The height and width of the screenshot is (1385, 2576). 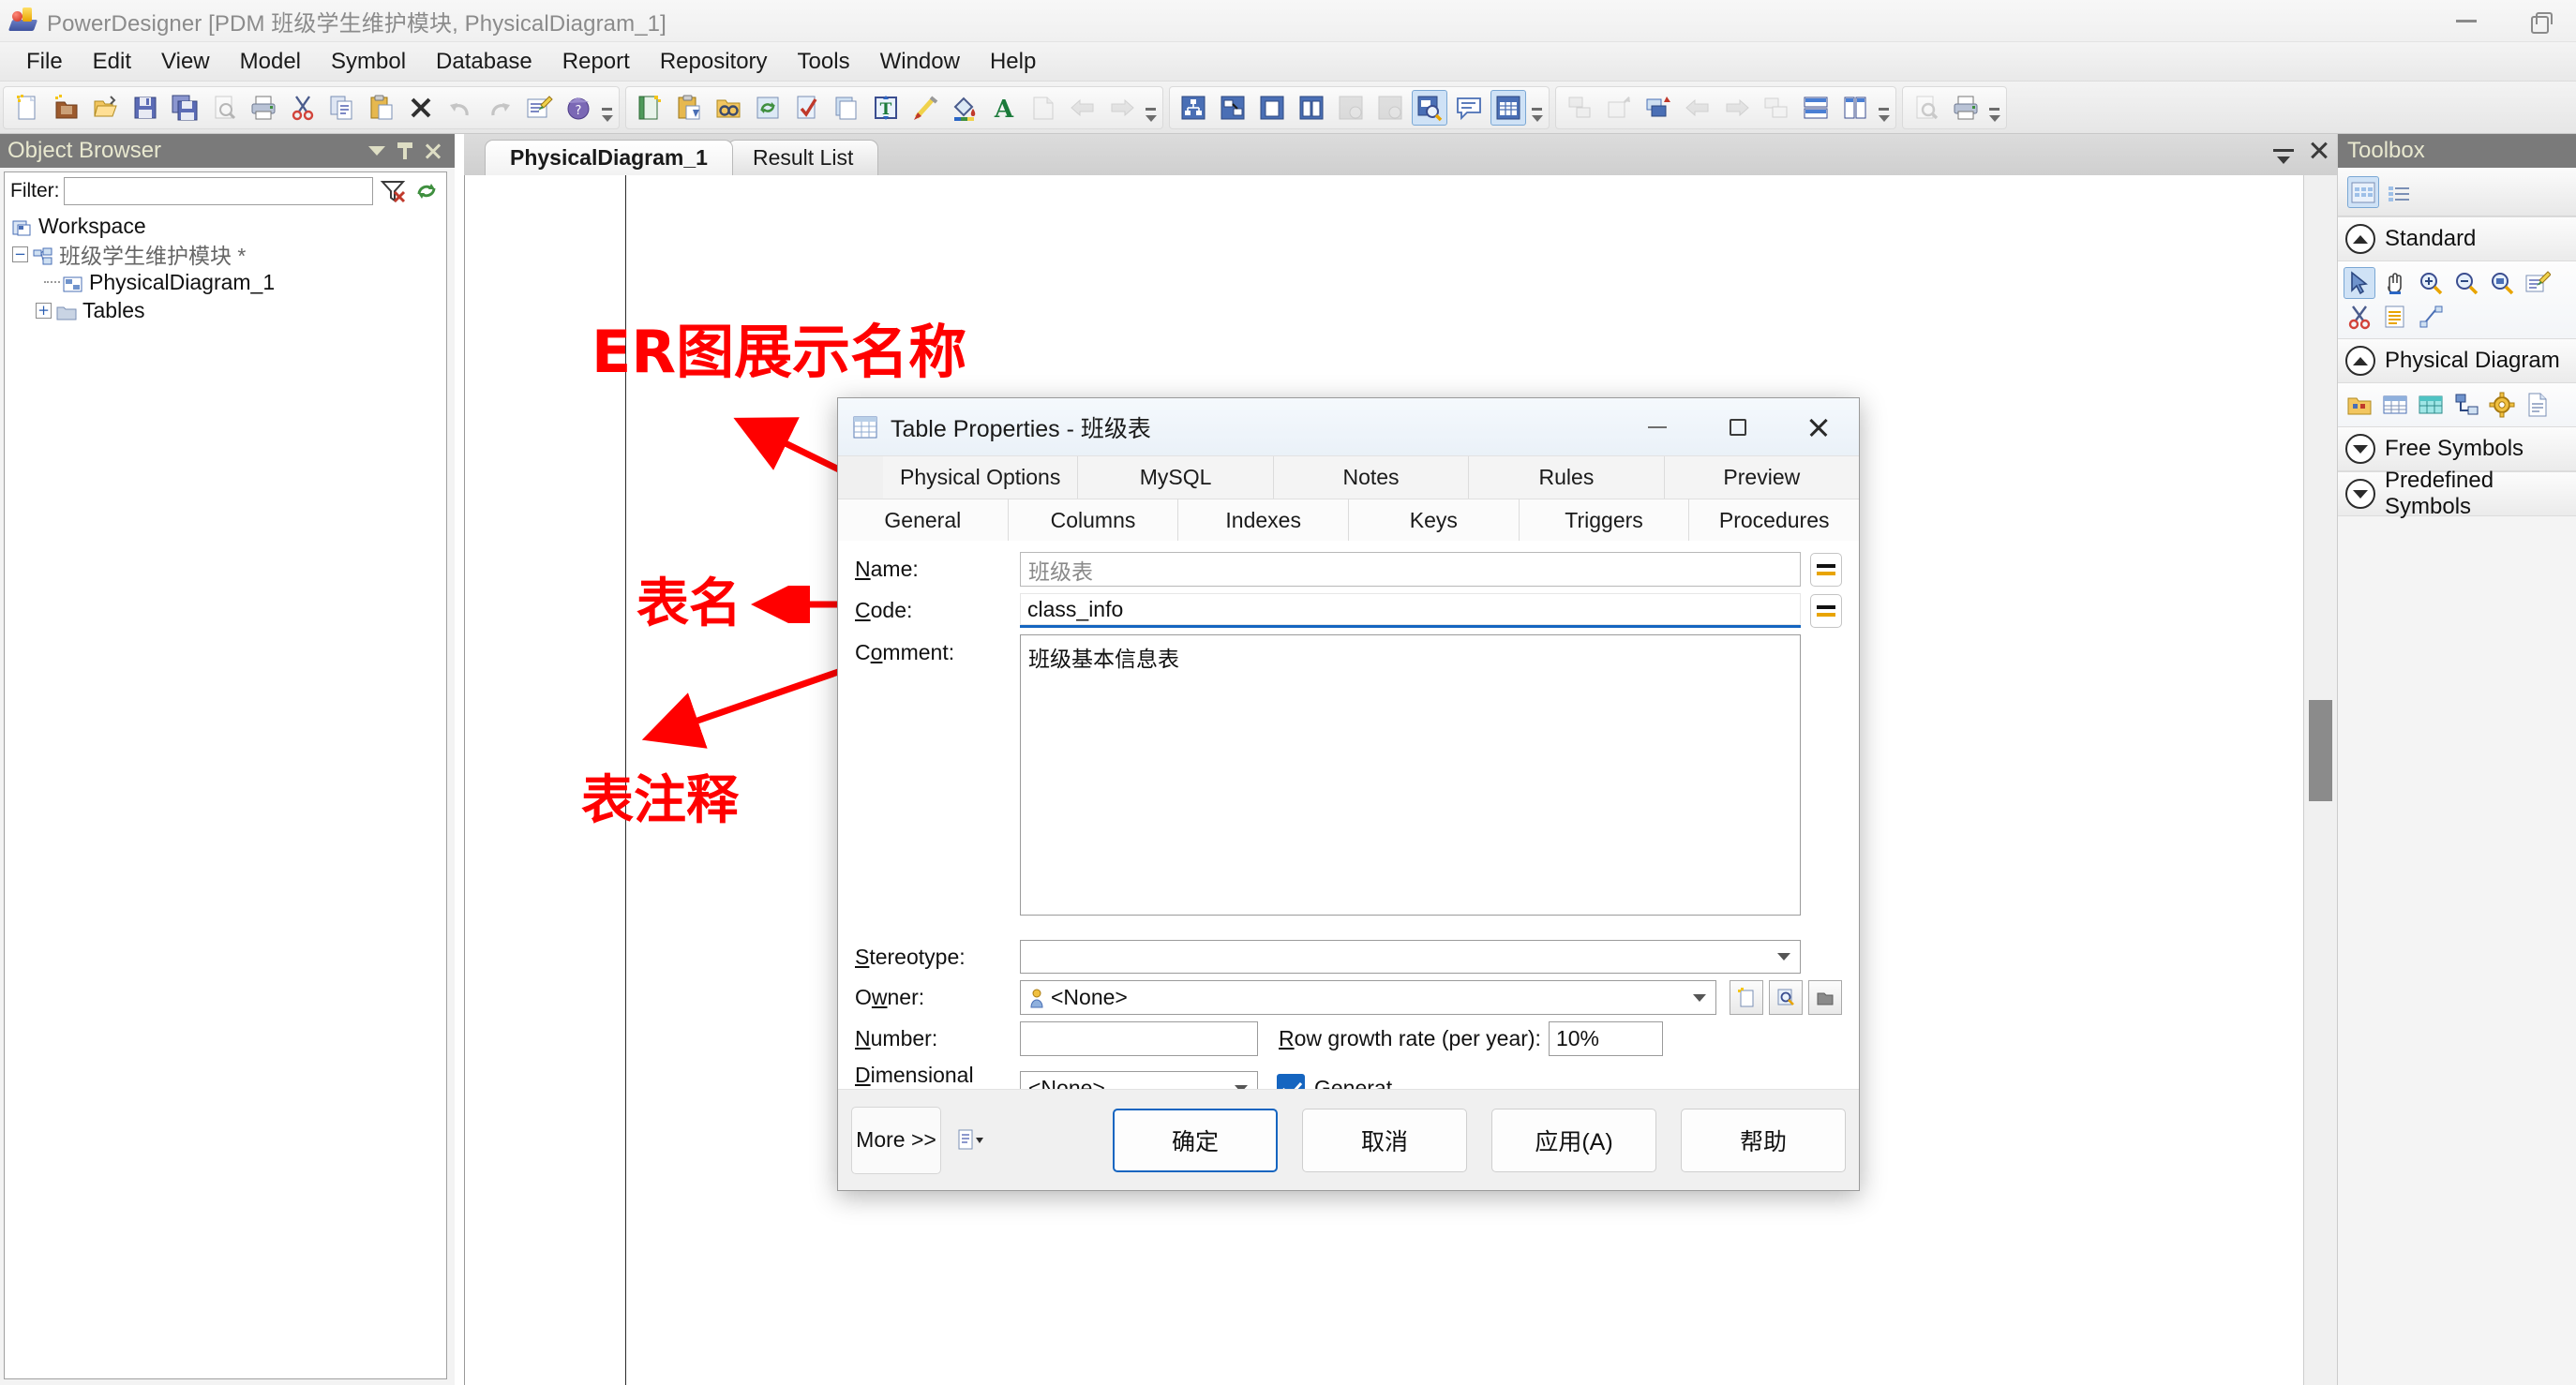 What do you see at coordinates (1966, 108) in the screenshot?
I see `print-preview-print-button` at bounding box center [1966, 108].